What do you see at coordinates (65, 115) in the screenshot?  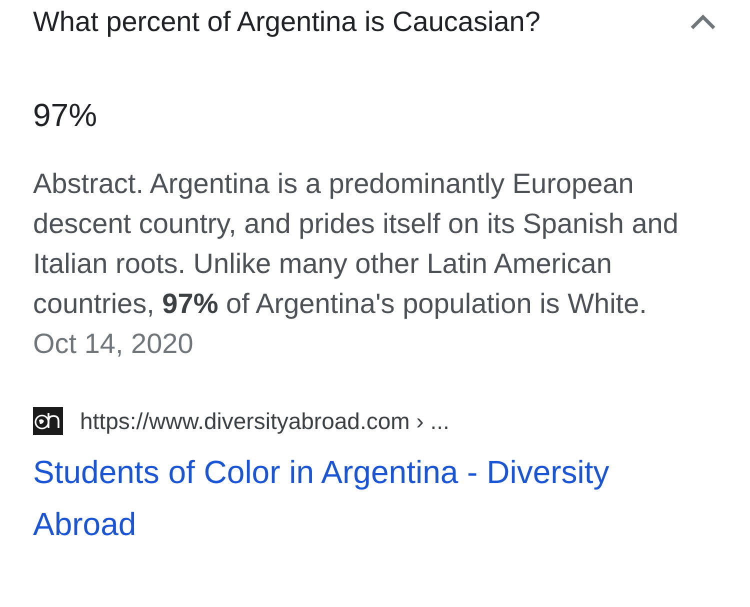 I see `answer-text: 97%` at bounding box center [65, 115].